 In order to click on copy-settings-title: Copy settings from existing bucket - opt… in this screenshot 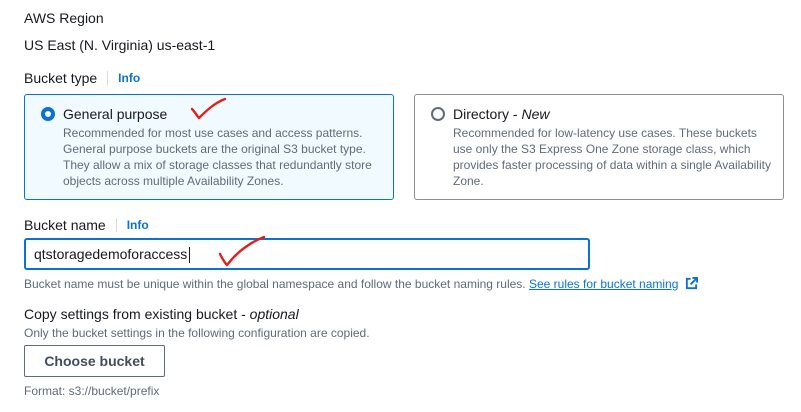, I will do `click(161, 314)`.